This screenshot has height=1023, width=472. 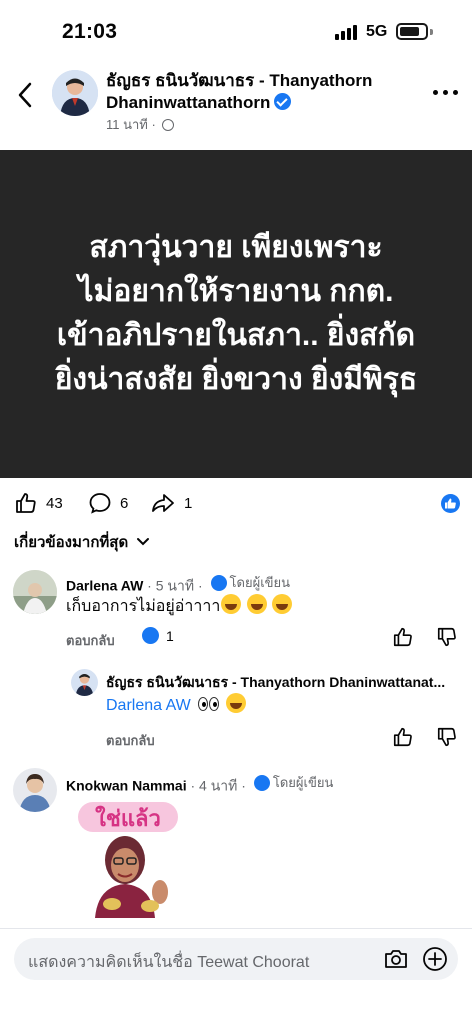 I want to click on post-meta: 11 นาที ·, so click(x=140, y=124).